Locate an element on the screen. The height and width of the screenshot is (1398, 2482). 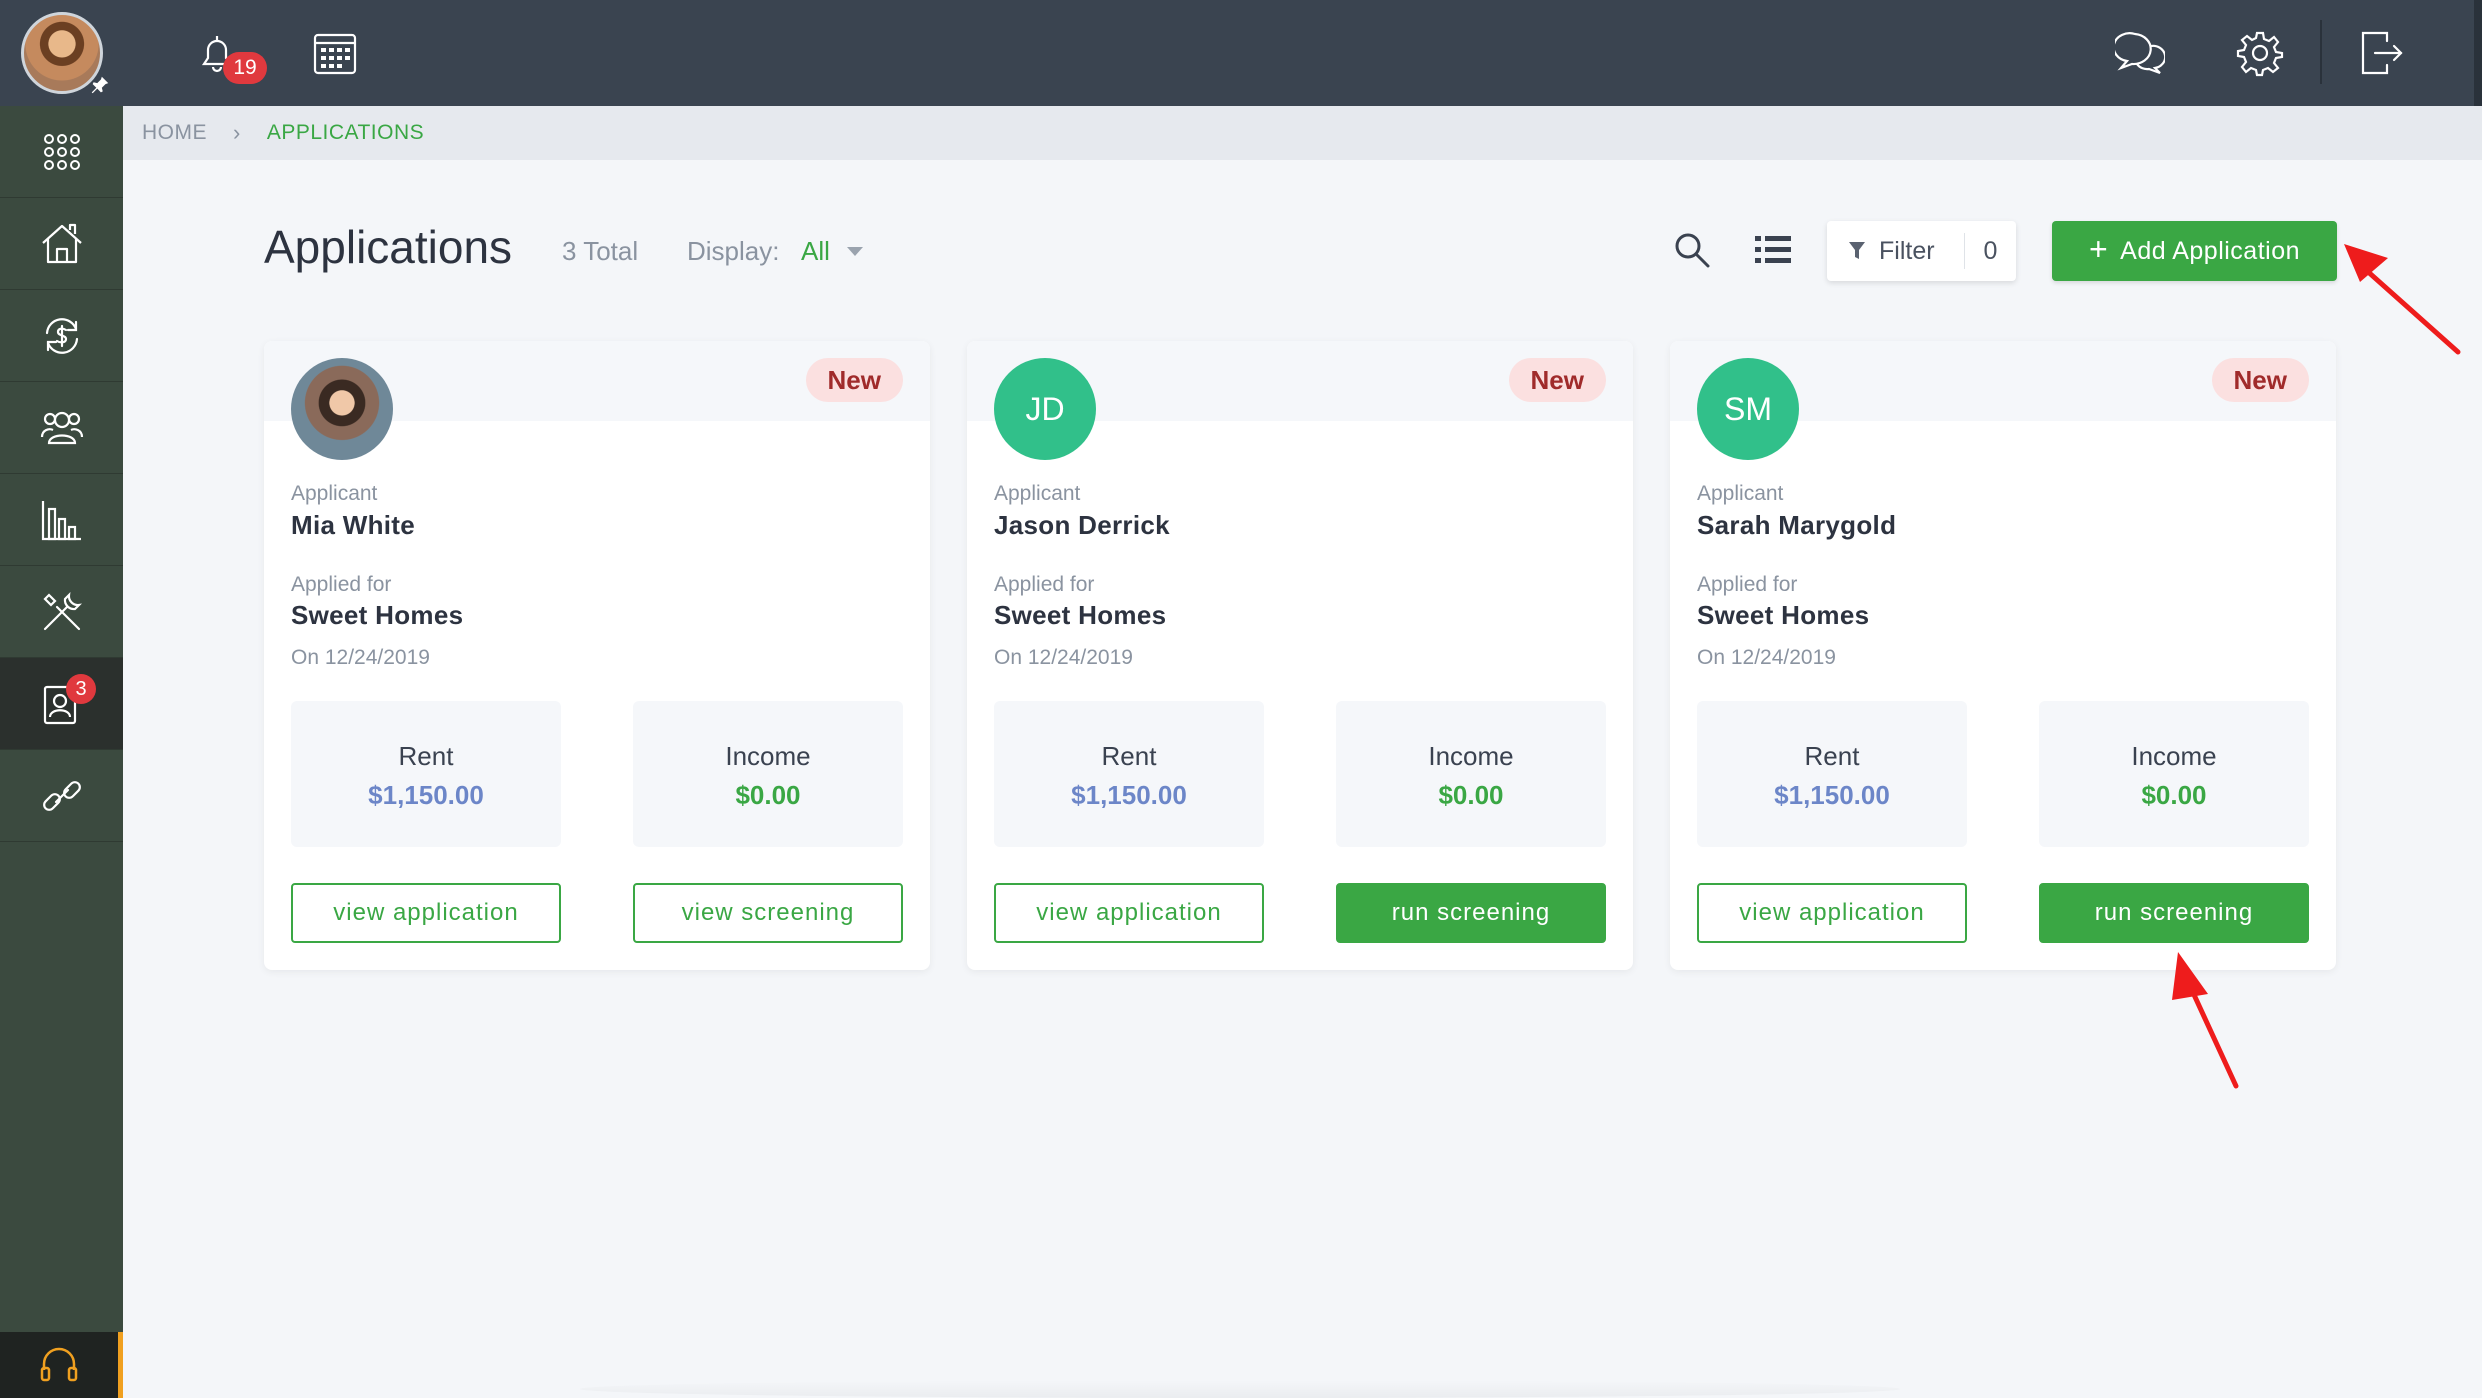
gear-icon is located at coordinates (2260, 54).